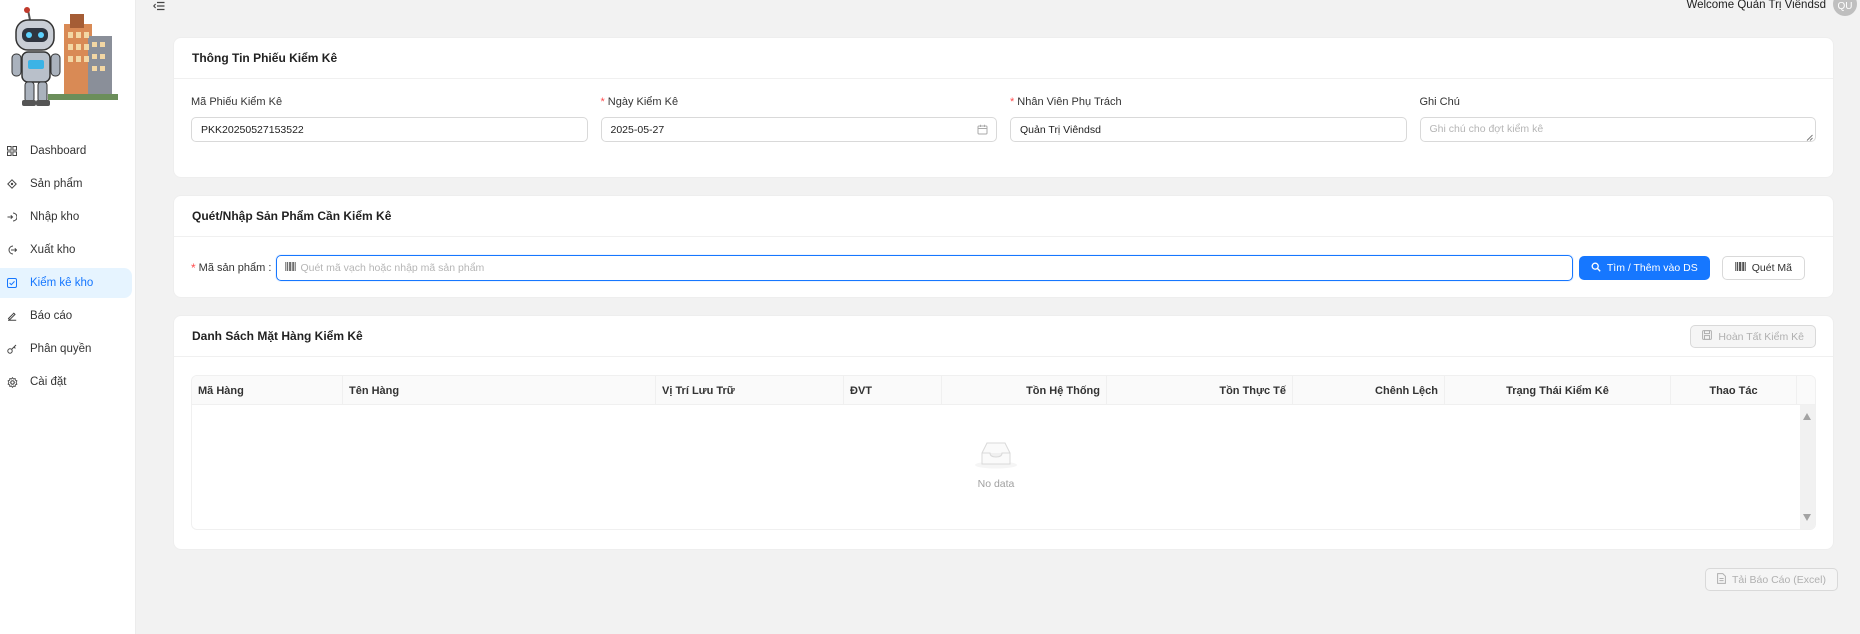  What do you see at coordinates (1069, 102) in the screenshot?
I see `staff-label: Nhân Viên Phụ Trách` at bounding box center [1069, 102].